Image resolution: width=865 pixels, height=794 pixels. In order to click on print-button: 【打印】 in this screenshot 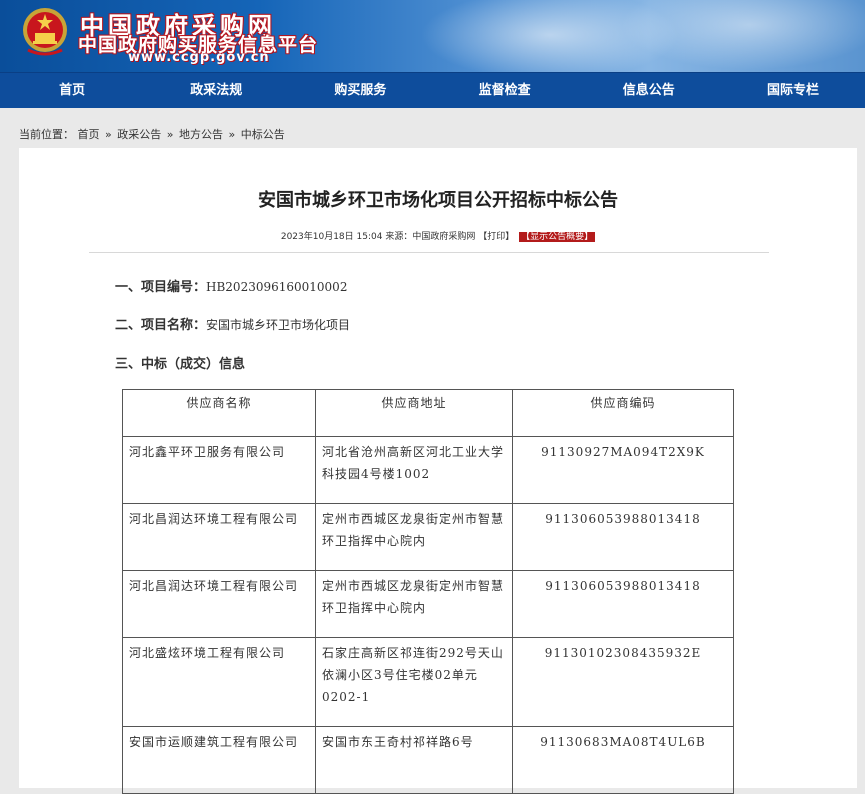, I will do `click(496, 237)`.